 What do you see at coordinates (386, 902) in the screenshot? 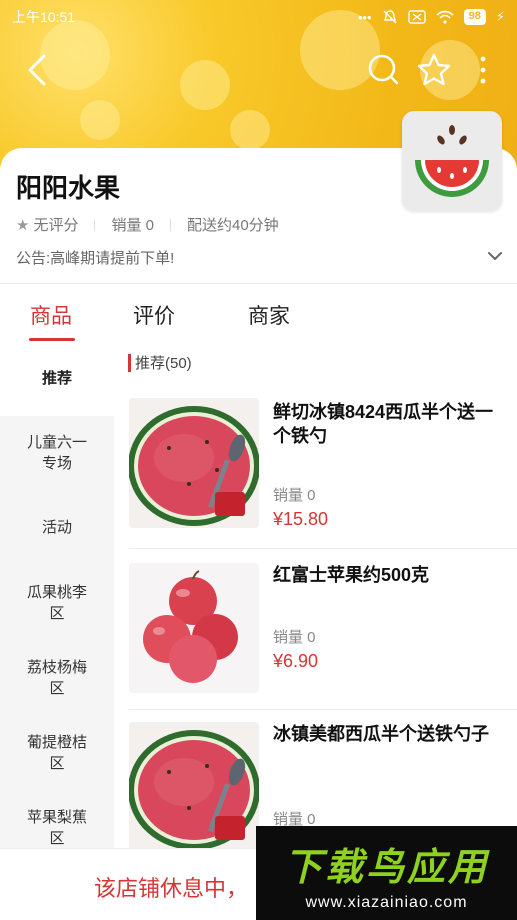
I see `watermark-url: www.xiazainiao.com` at bounding box center [386, 902].